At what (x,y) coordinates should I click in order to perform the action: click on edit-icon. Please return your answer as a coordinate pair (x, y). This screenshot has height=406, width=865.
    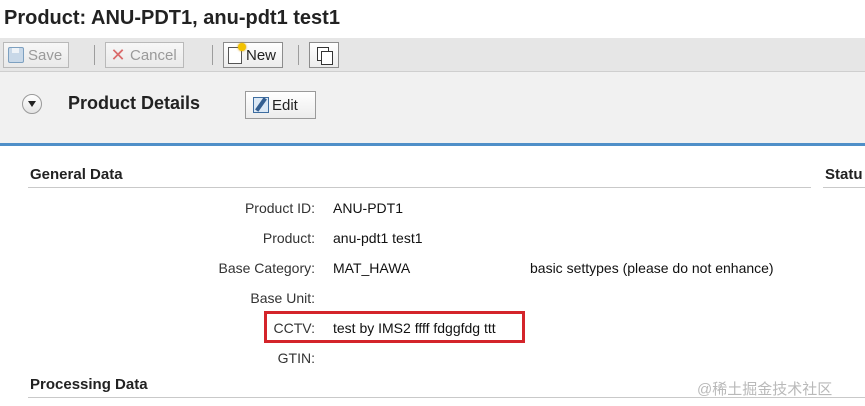
    Looking at the image, I should click on (261, 105).